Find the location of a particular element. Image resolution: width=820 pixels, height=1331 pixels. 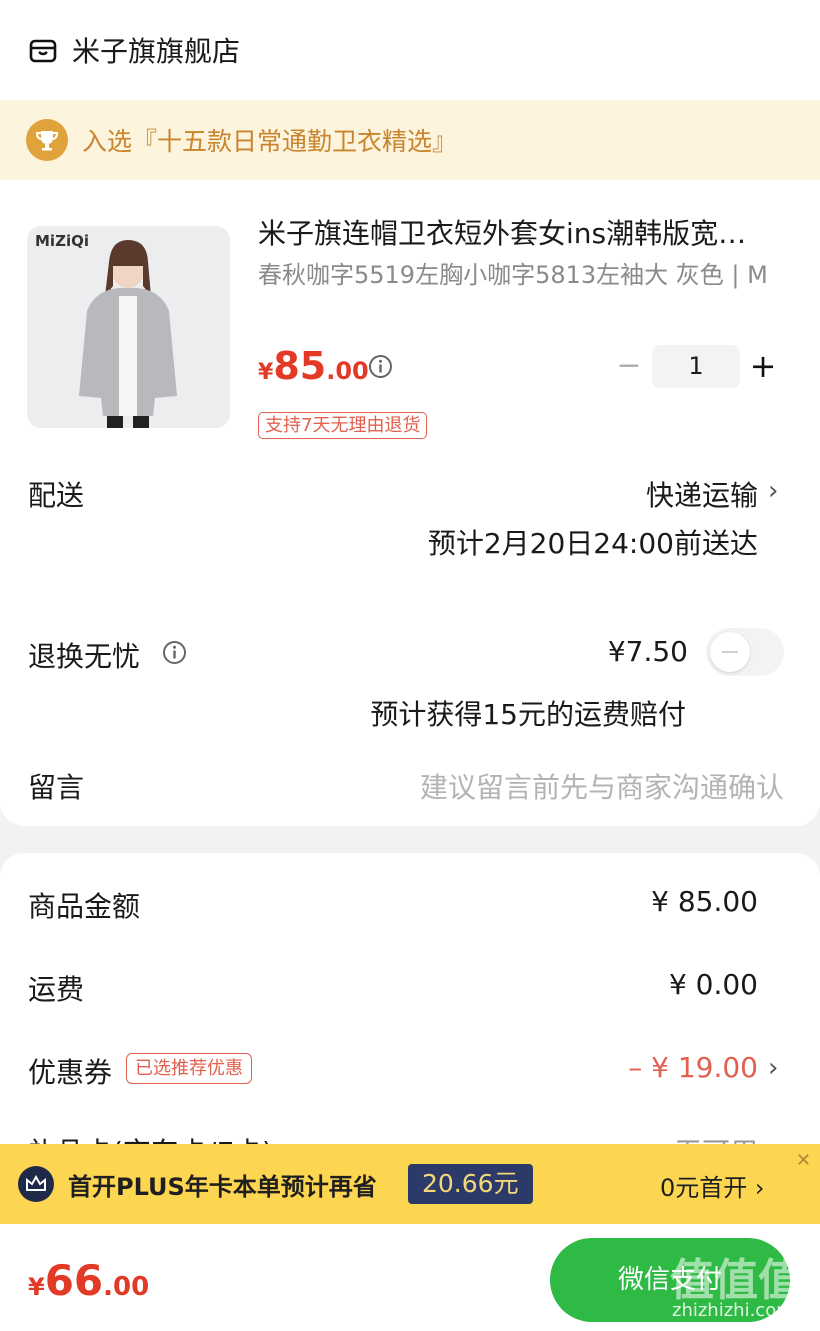

product-image: MiZiQi is located at coordinates (128, 327).